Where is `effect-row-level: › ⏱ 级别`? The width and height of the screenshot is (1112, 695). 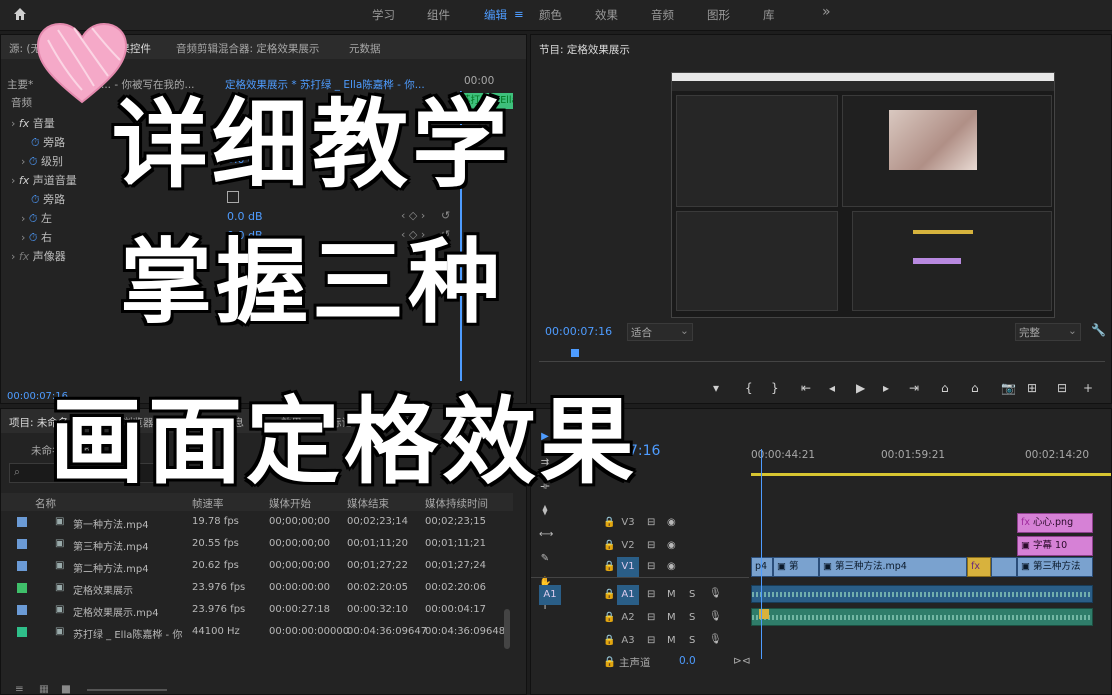
effect-row-level: › ⏱ 级别 is located at coordinates (42, 161).